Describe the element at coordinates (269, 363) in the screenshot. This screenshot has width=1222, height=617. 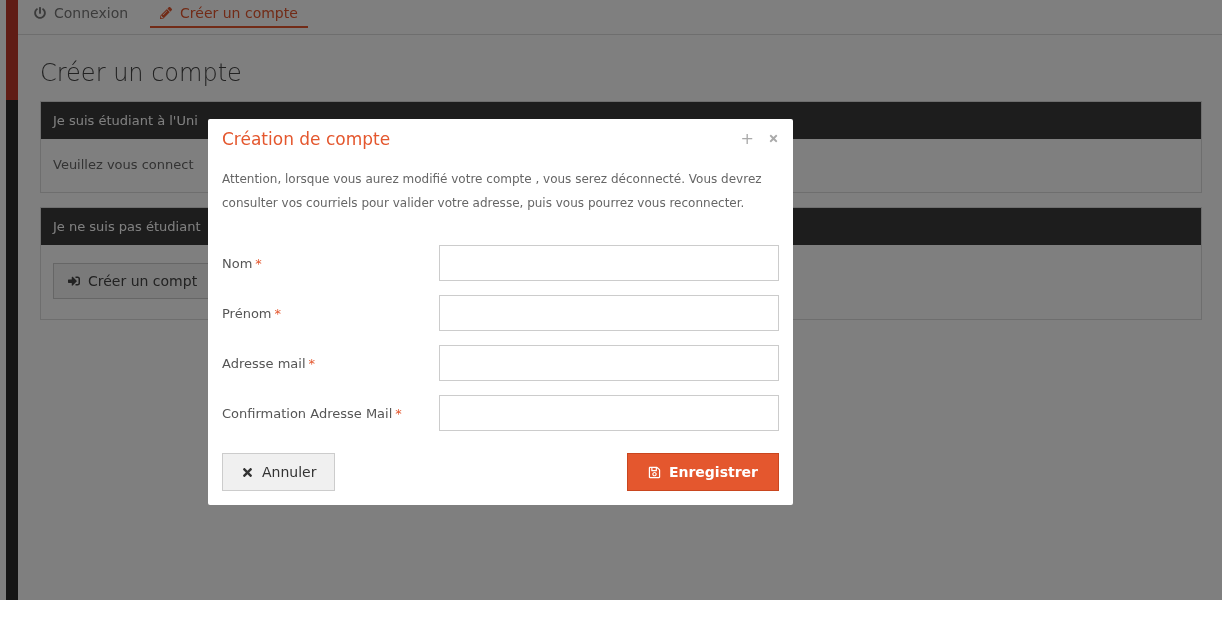
I see `field-label: Adresse mail *` at that location.